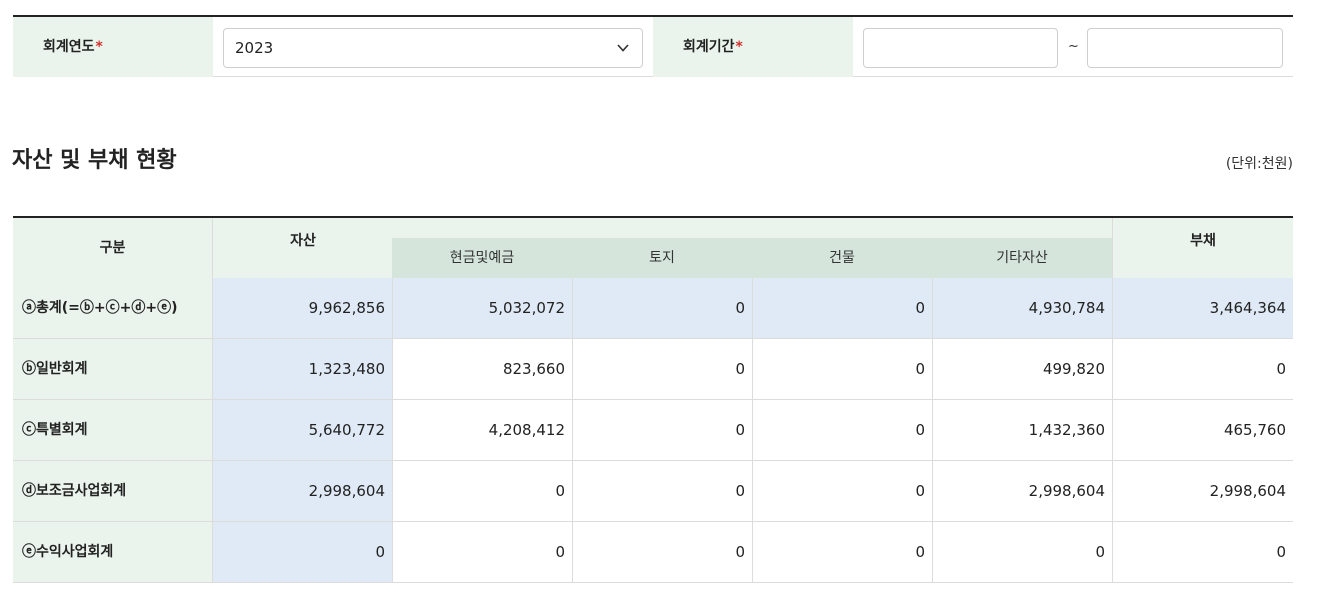  Describe the element at coordinates (302, 430) in the screenshot. I see `cell-assets: 5,640,772` at that location.